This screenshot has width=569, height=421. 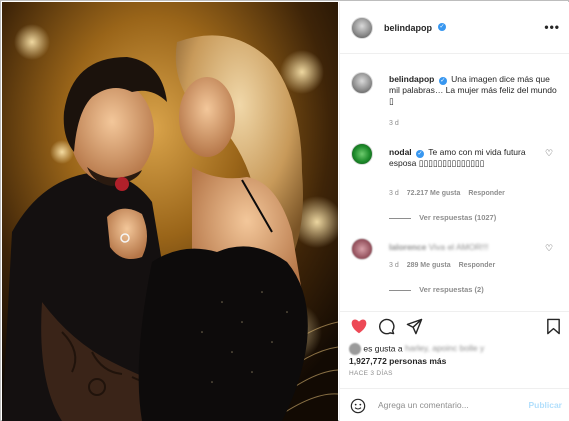 I want to click on comment-username: lalorence, so click(x=407, y=247).